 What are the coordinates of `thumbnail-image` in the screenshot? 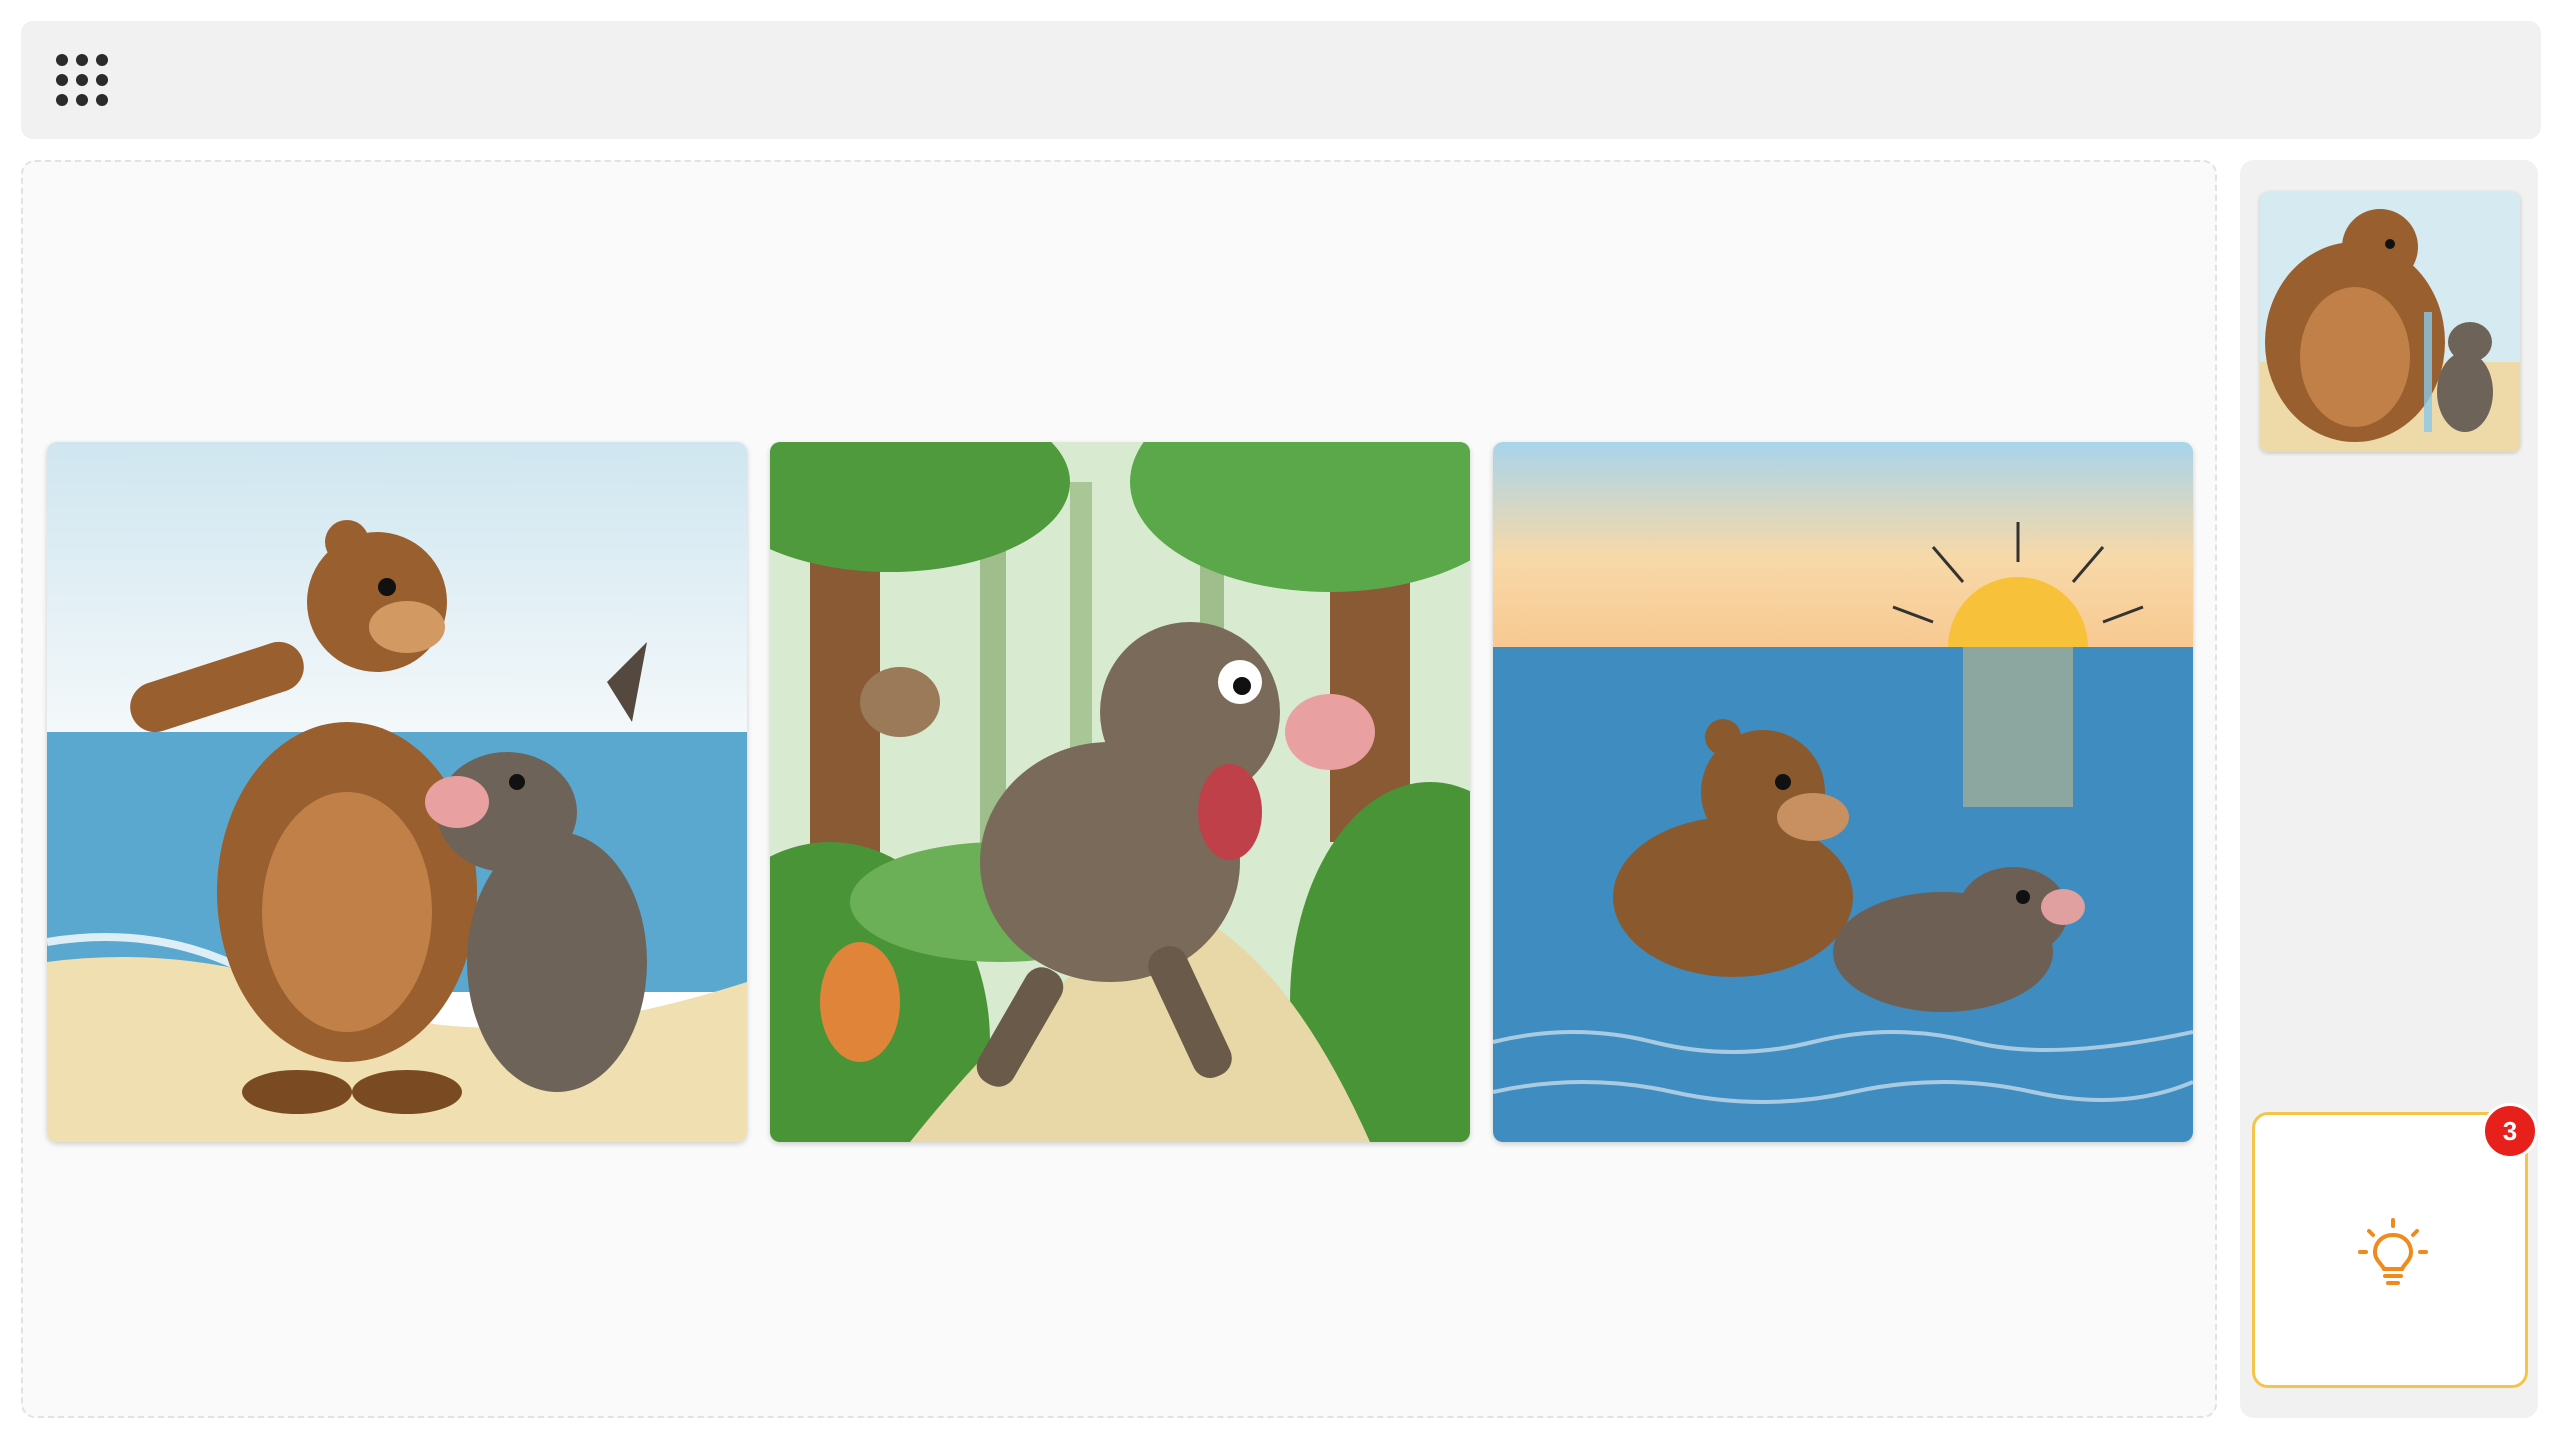 It's located at (2390, 322).